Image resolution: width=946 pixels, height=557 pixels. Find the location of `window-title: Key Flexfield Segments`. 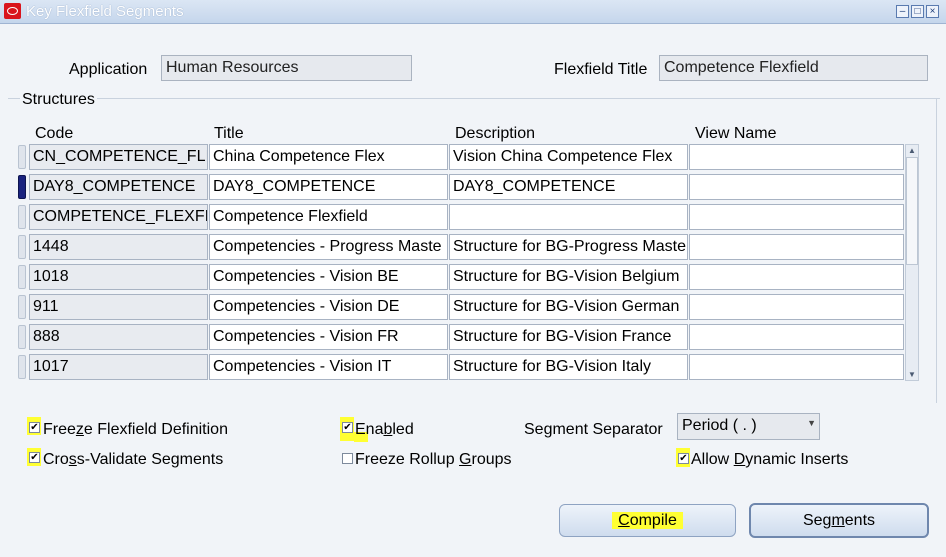

window-title: Key Flexfield Segments is located at coordinates (105, 11).